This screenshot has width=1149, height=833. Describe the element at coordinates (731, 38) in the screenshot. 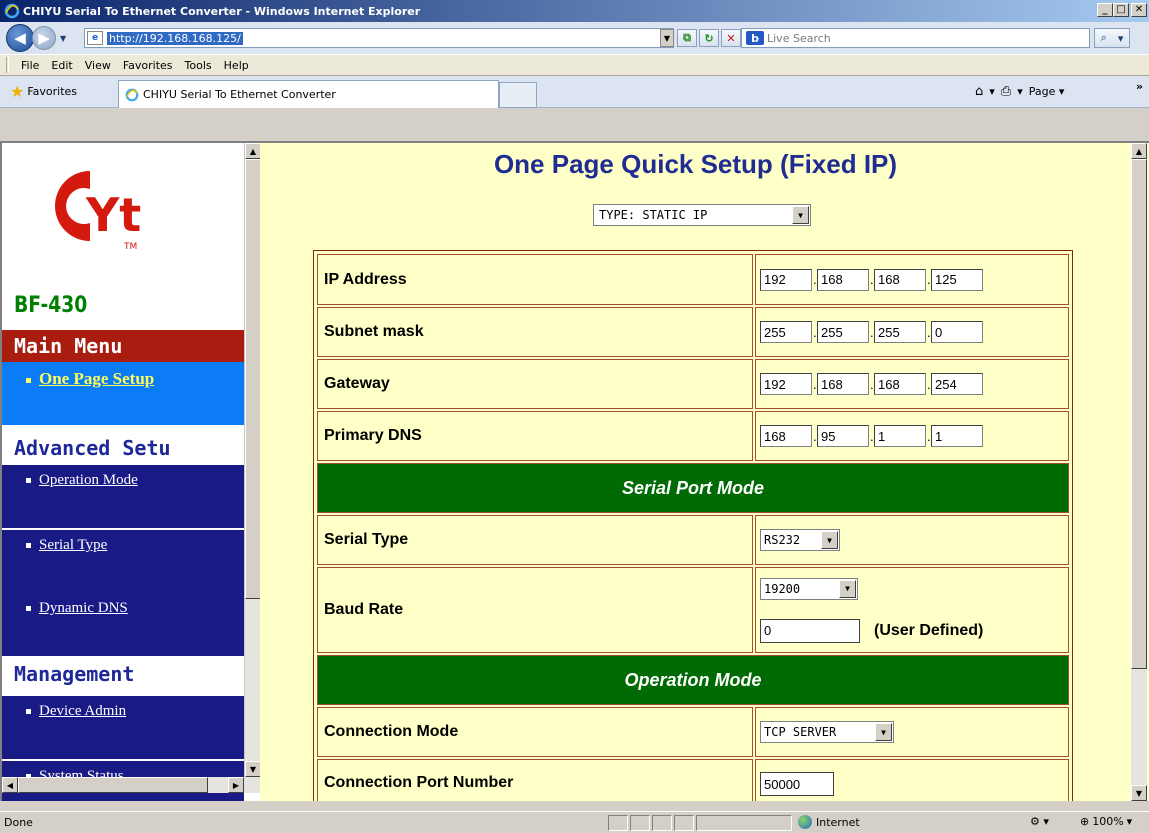

I see `stop-icon: ✕` at that location.